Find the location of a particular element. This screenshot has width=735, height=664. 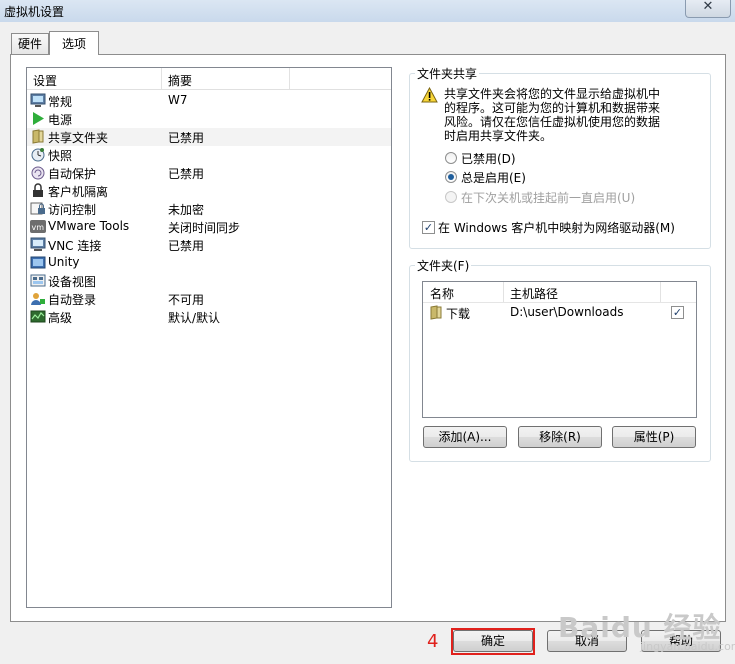

list-item-label: 自动保护 is located at coordinates (72, 174).